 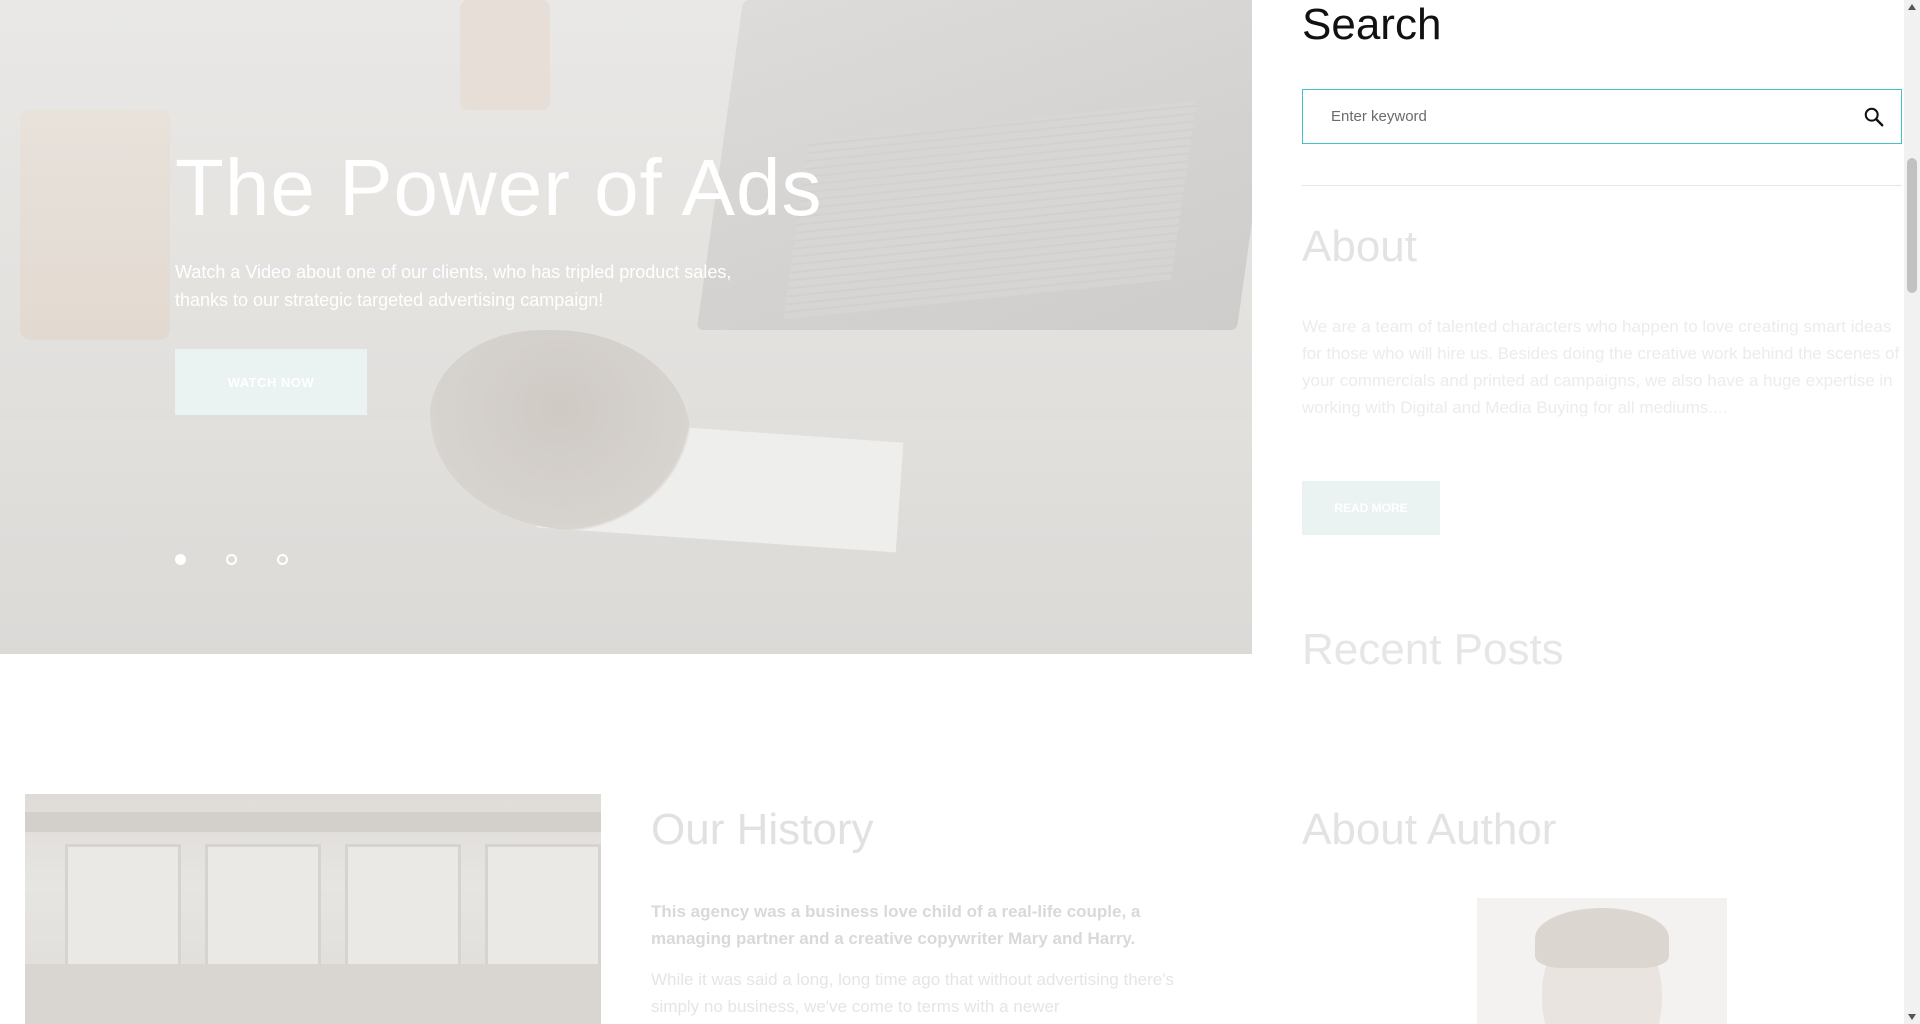 I want to click on search-icon, so click(x=1874, y=116).